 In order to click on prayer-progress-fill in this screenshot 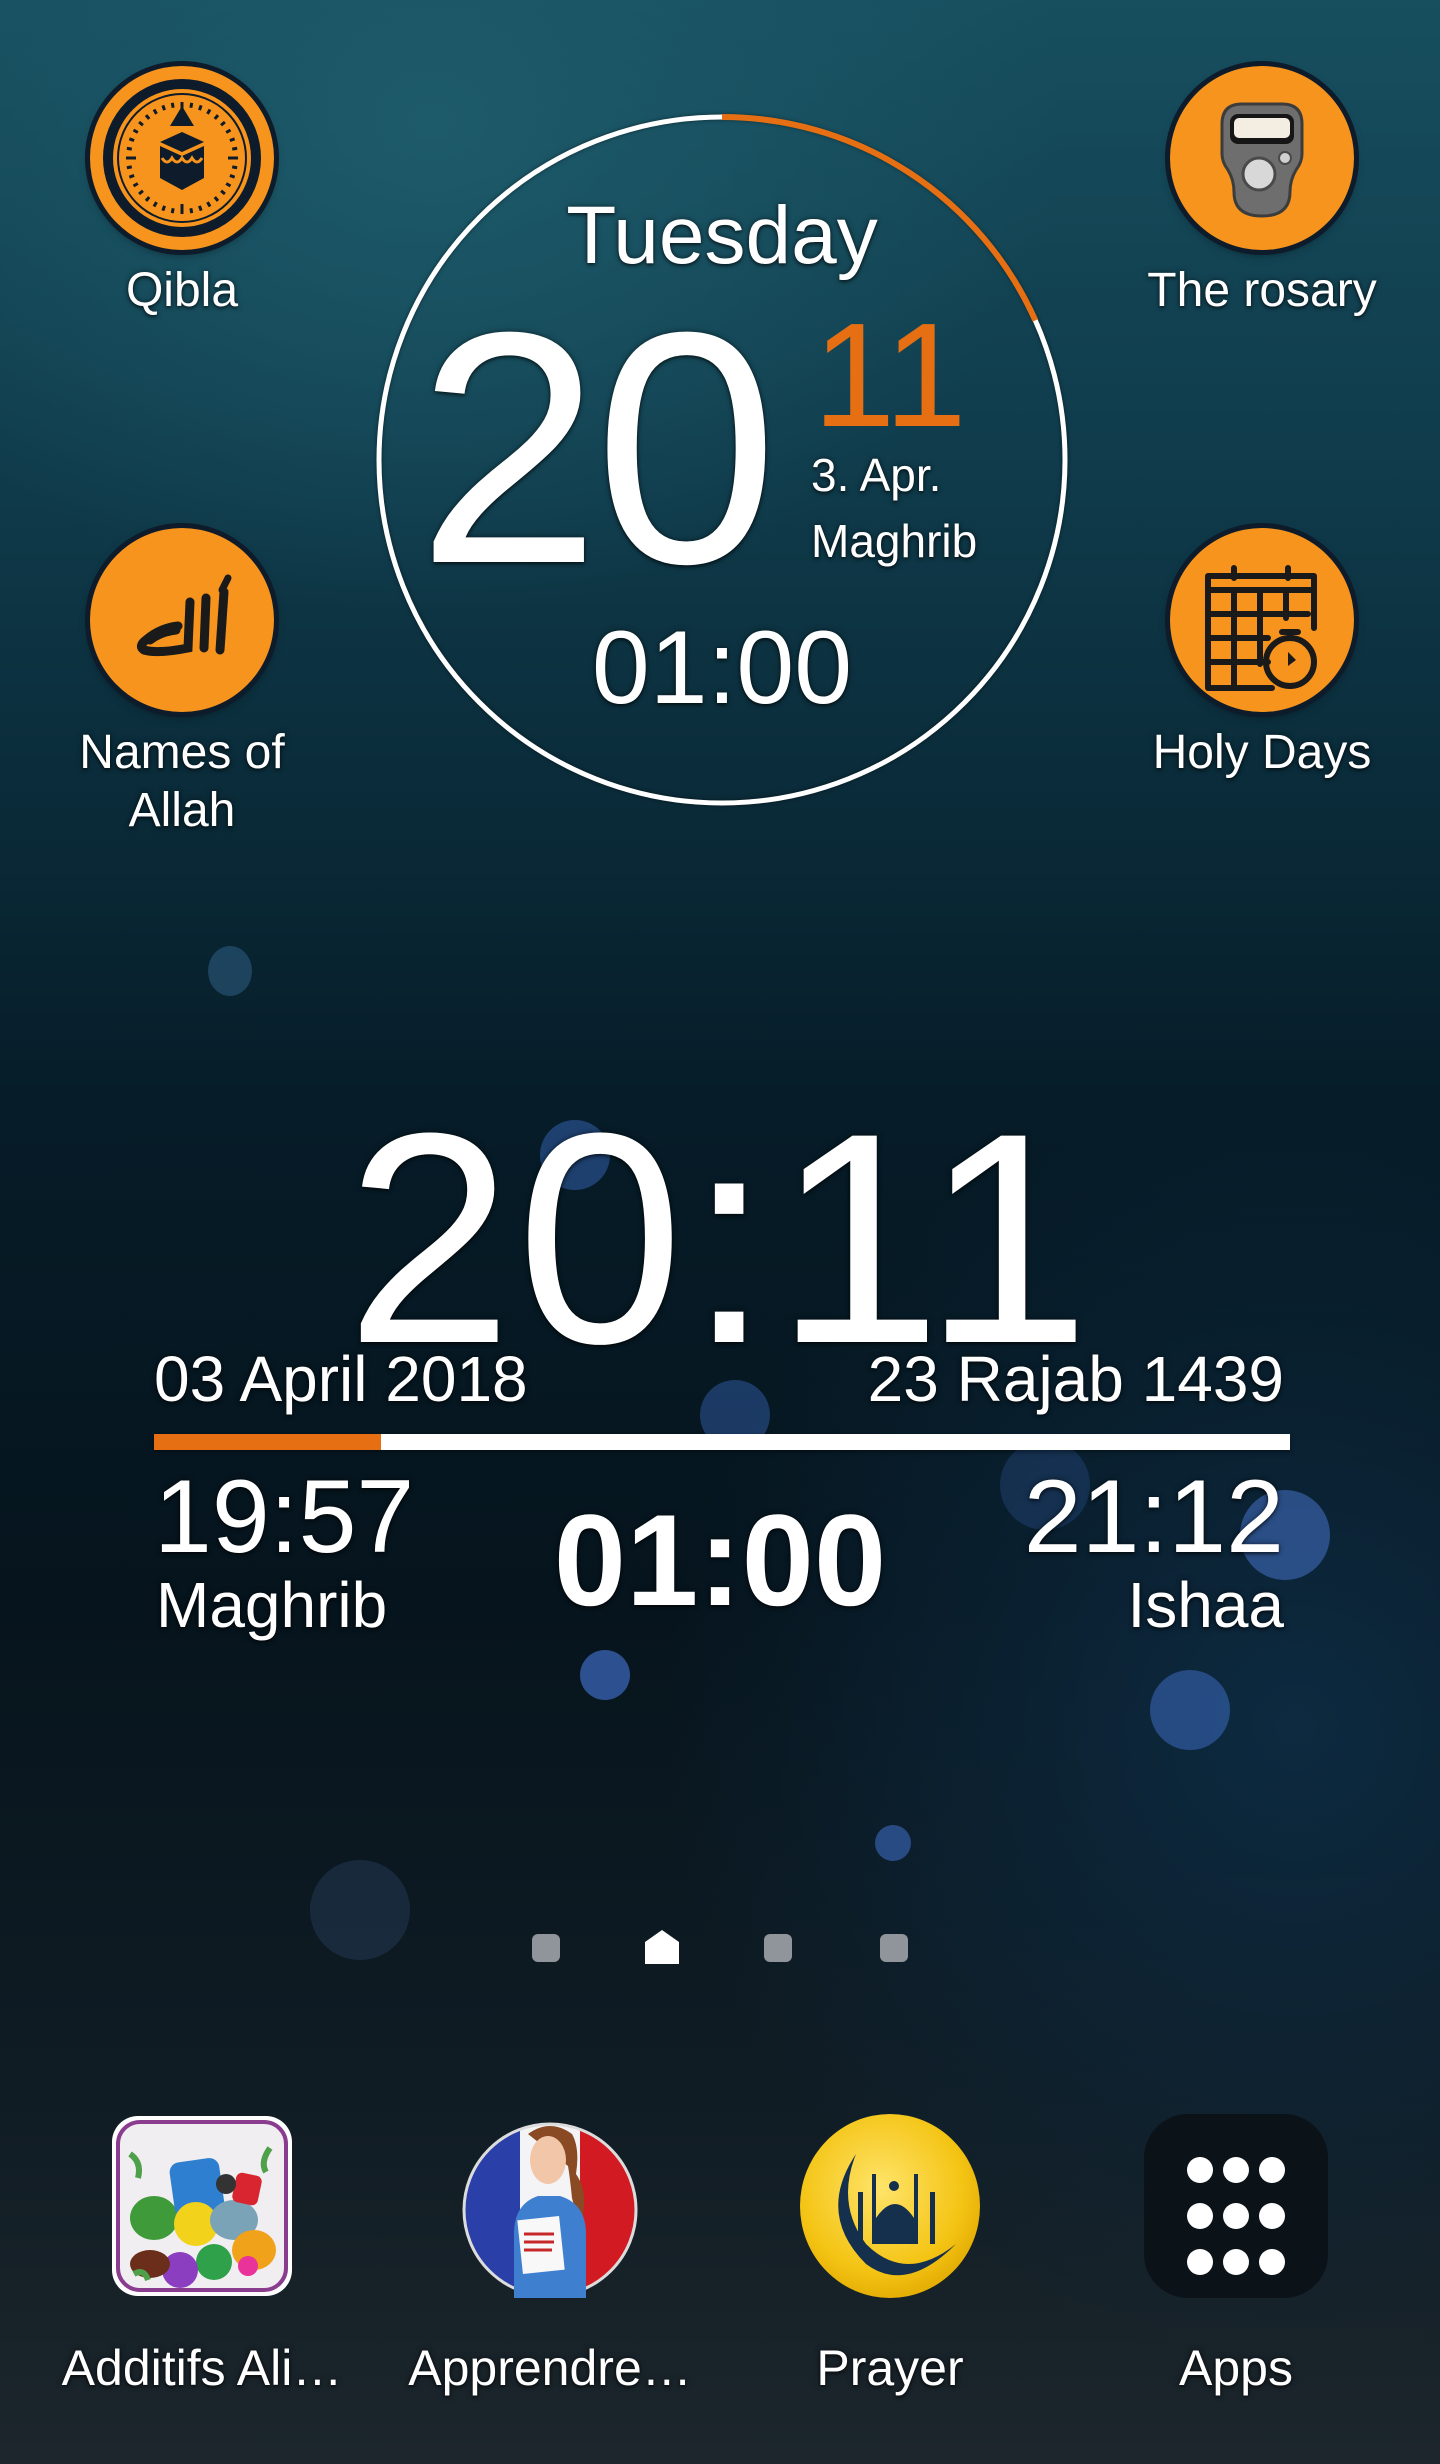, I will do `click(268, 1442)`.